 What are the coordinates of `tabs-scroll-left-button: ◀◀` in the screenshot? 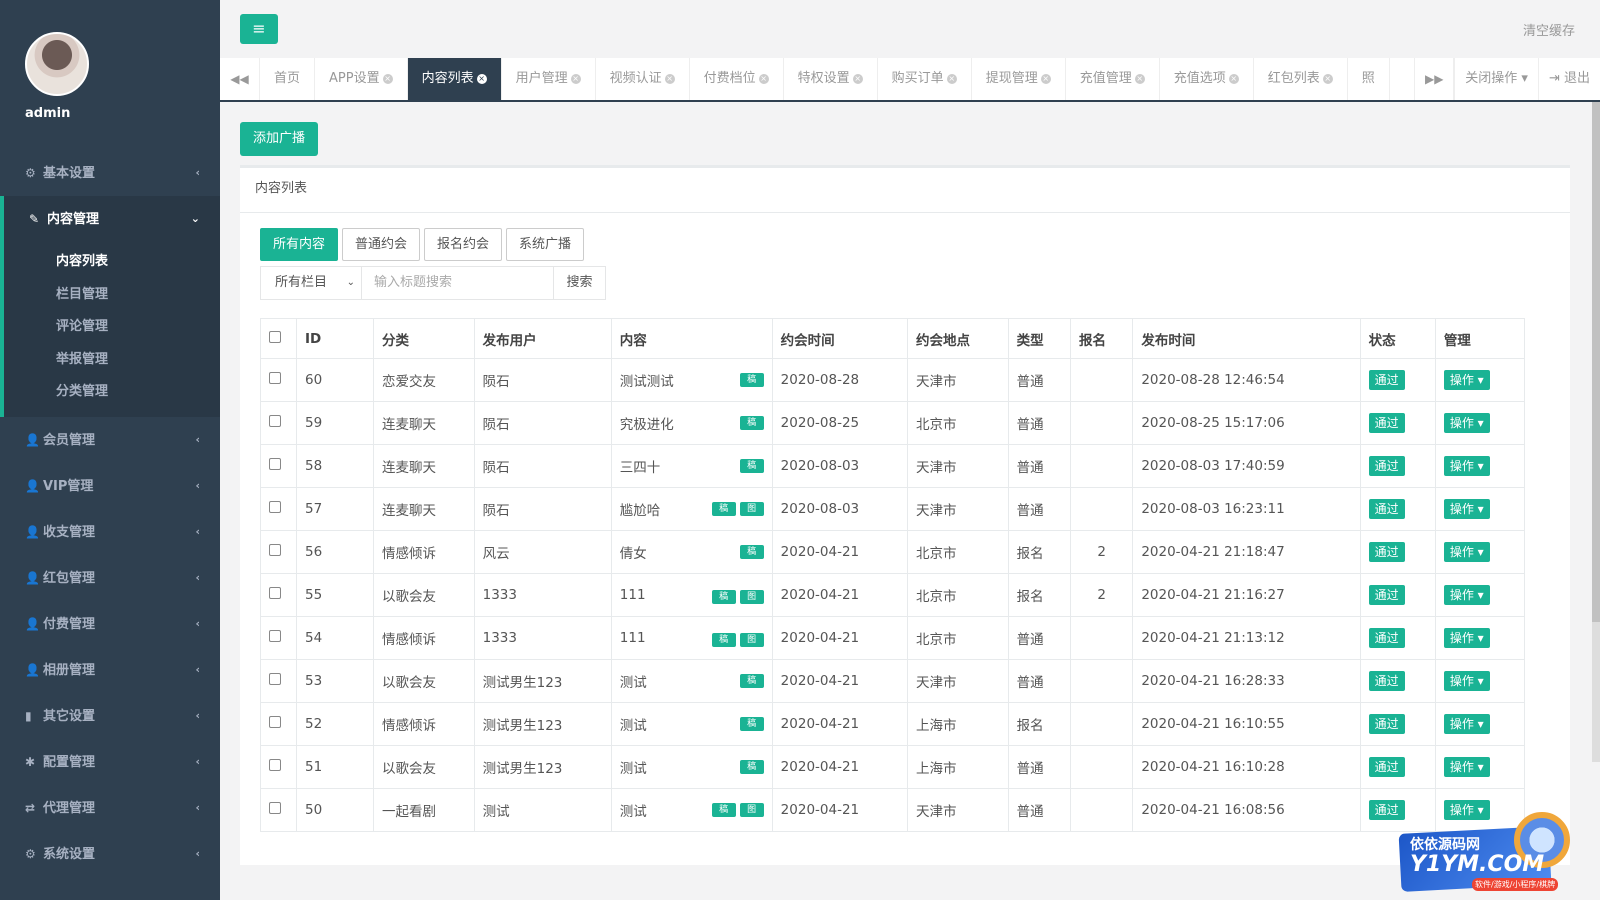 It's located at (240, 79).